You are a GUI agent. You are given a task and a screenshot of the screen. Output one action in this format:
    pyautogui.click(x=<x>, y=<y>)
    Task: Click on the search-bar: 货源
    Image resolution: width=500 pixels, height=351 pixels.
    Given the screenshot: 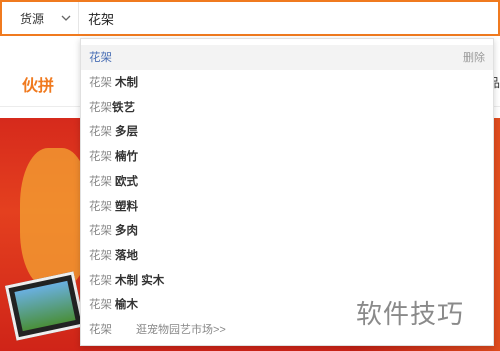 What is the action you would take?
    pyautogui.click(x=250, y=18)
    